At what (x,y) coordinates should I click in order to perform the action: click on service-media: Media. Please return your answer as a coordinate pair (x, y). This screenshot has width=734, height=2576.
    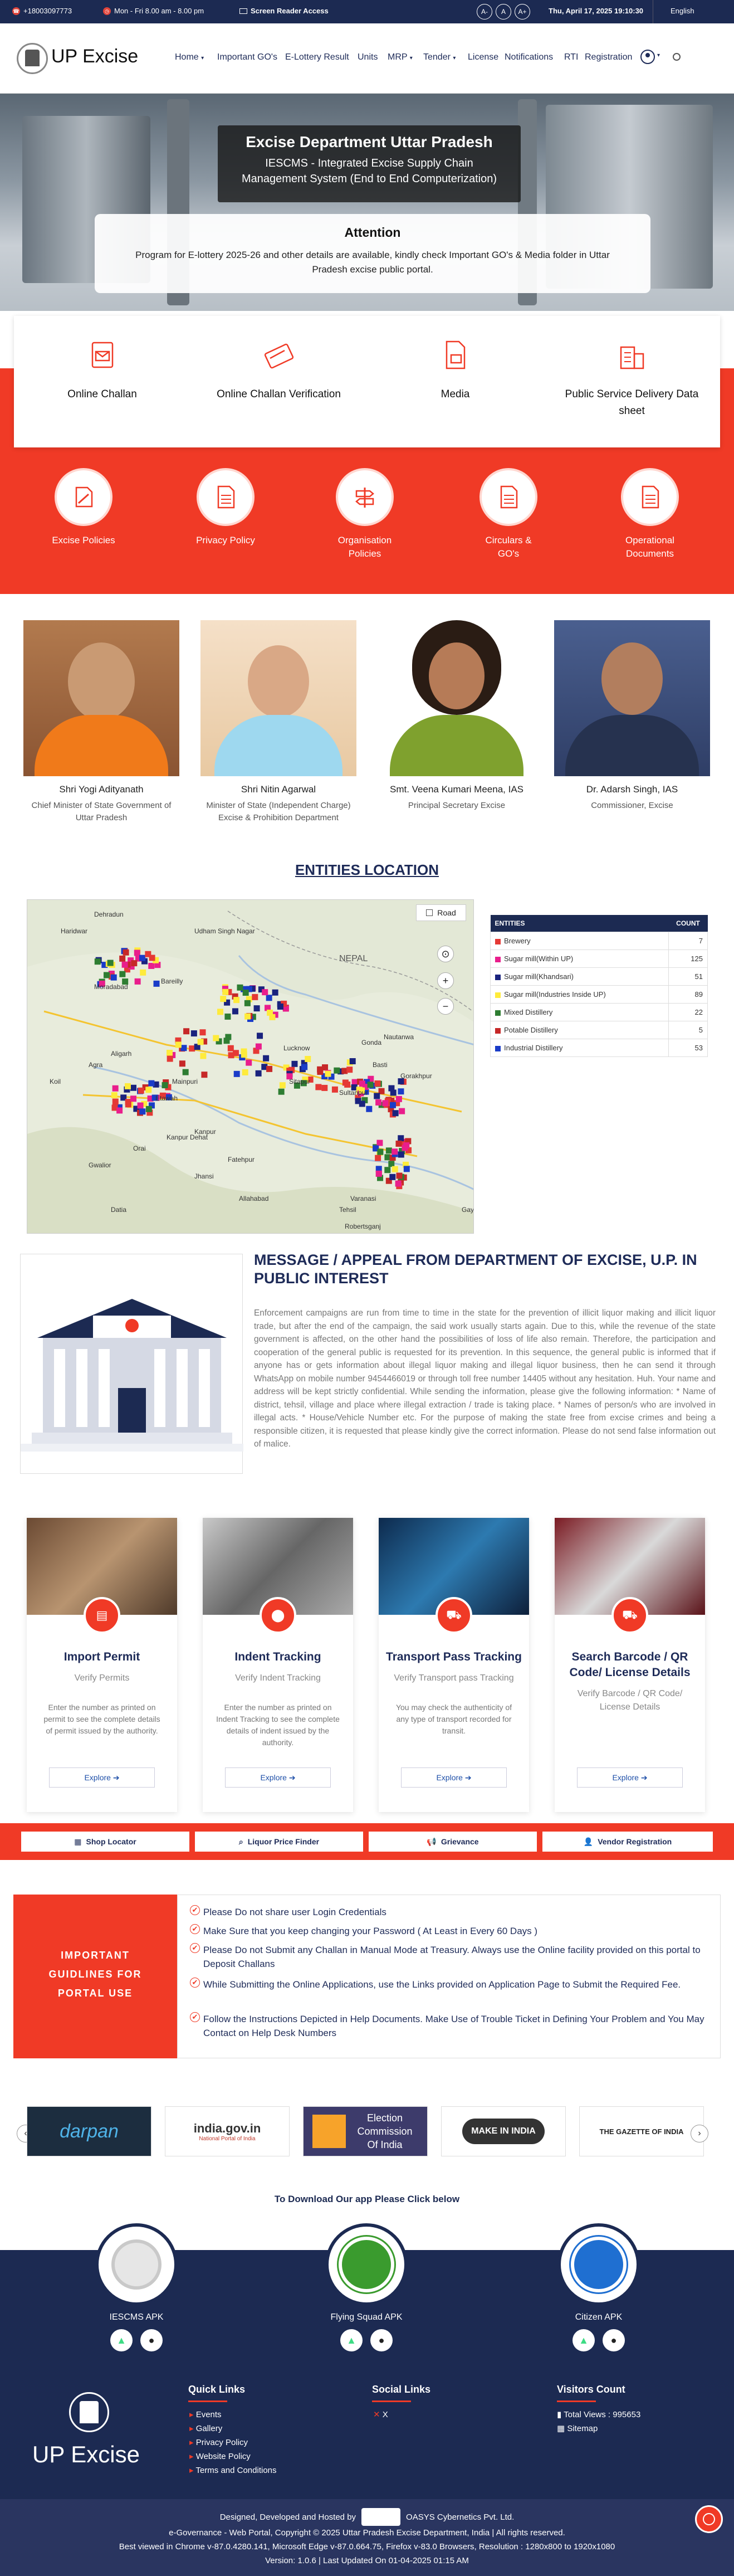
    Looking at the image, I should click on (456, 381).